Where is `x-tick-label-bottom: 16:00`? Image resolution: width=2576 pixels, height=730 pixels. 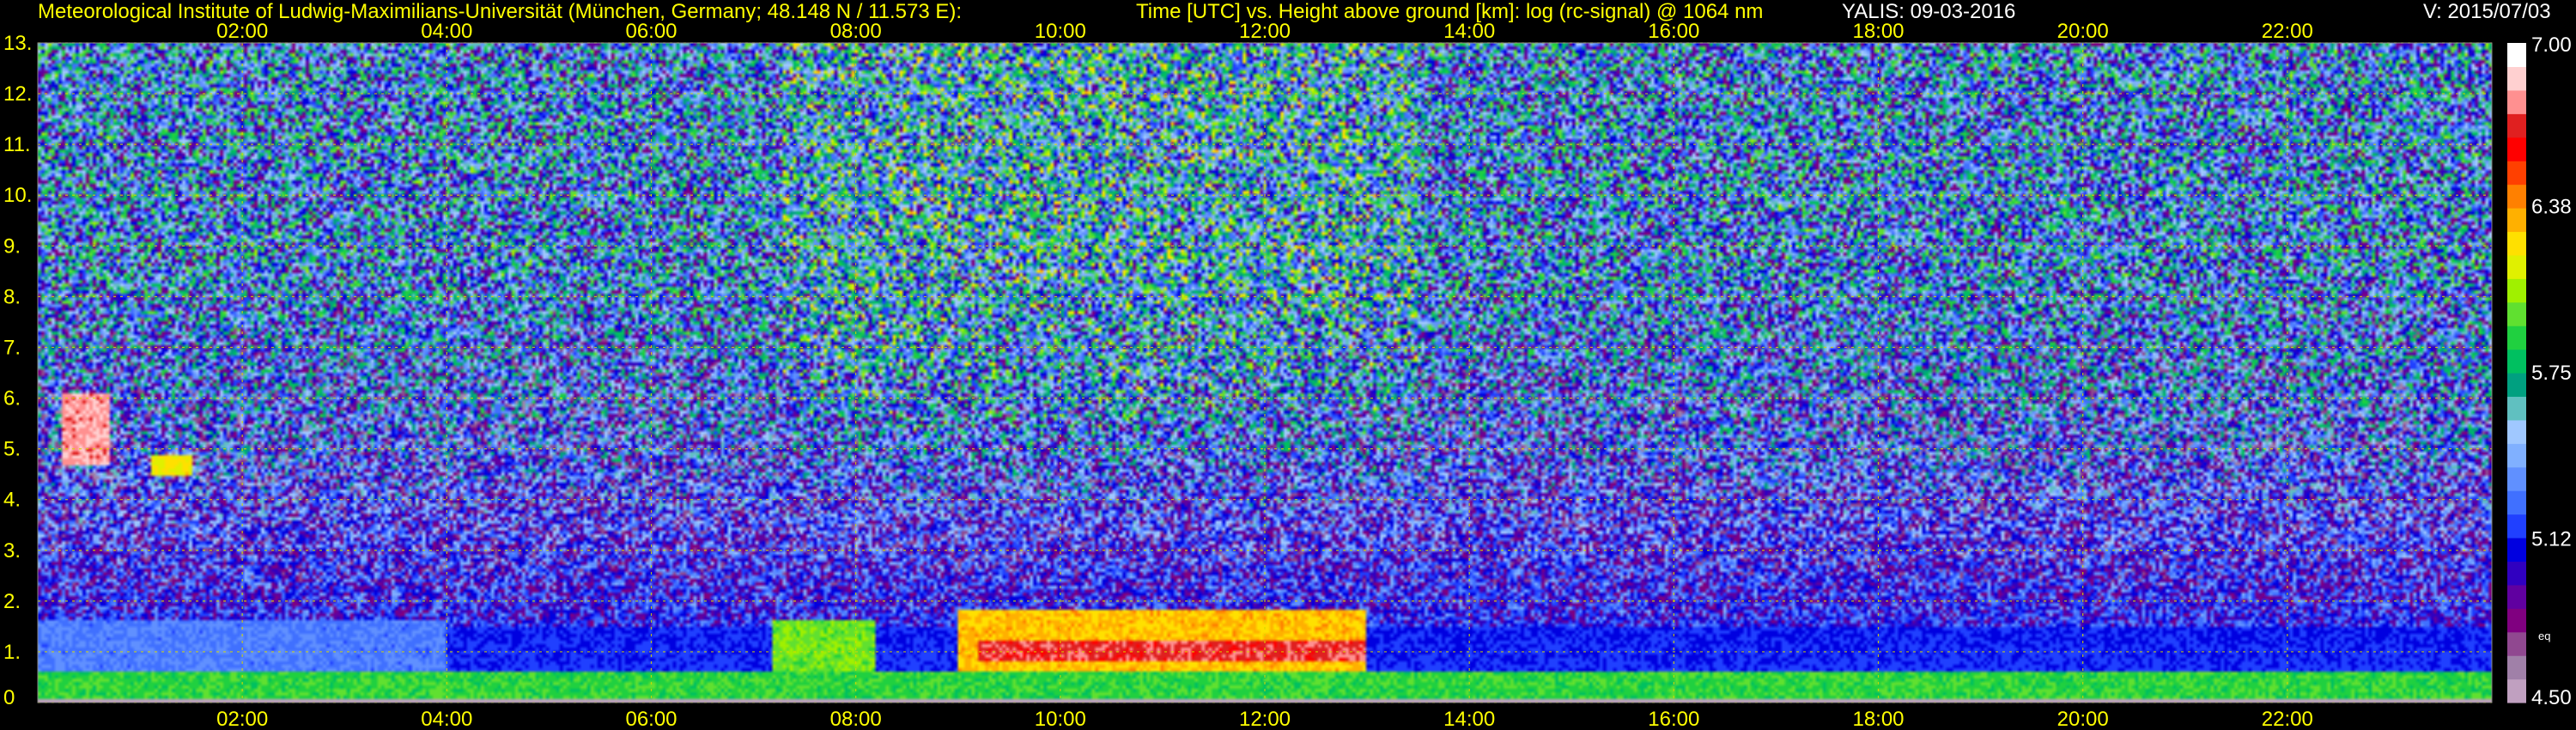 x-tick-label-bottom: 16:00 is located at coordinates (1674, 719).